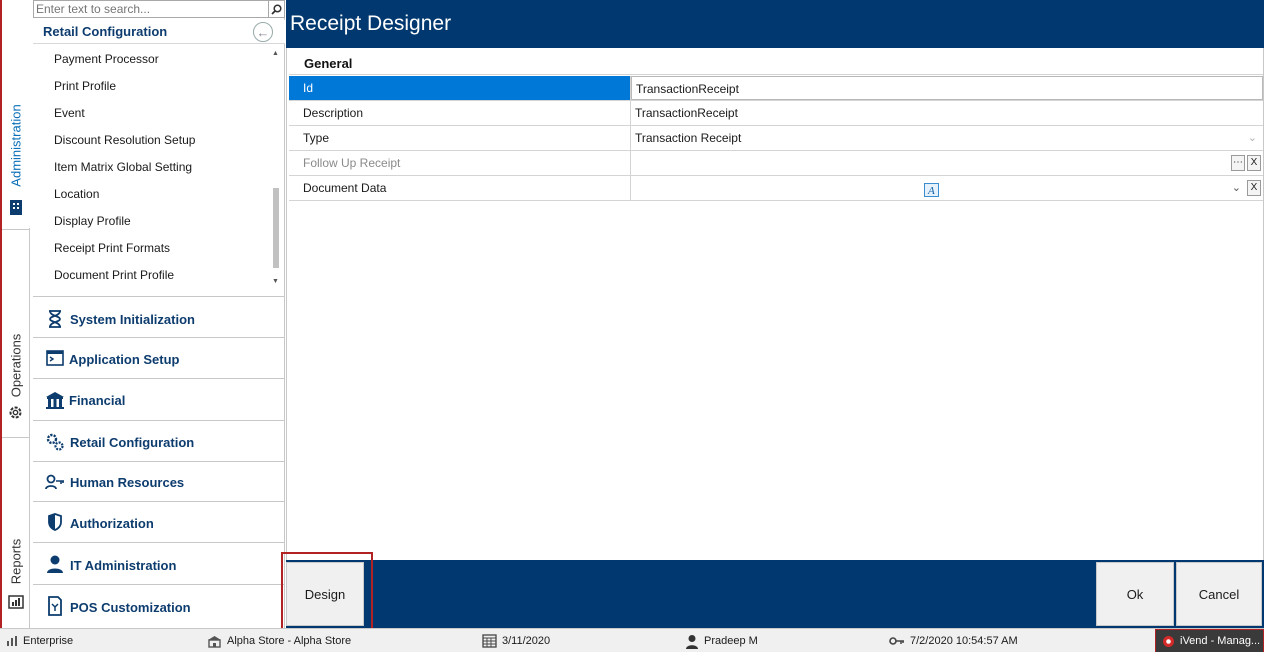 The height and width of the screenshot is (652, 1264). What do you see at coordinates (516, 640) in the screenshot?
I see `status-business-date: 3/11/2020` at bounding box center [516, 640].